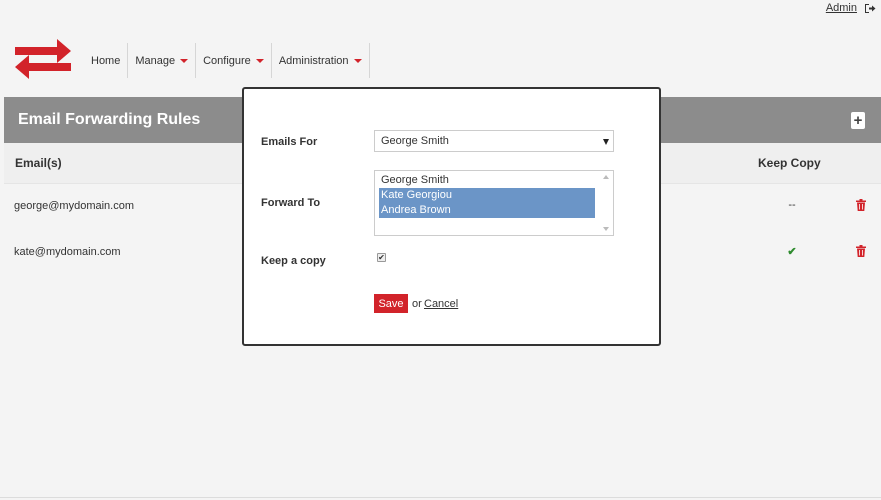 Image resolution: width=881 pixels, height=500 pixels. Describe the element at coordinates (789, 163) in the screenshot. I see `column-header-keep-copy: Keep Copy` at that location.